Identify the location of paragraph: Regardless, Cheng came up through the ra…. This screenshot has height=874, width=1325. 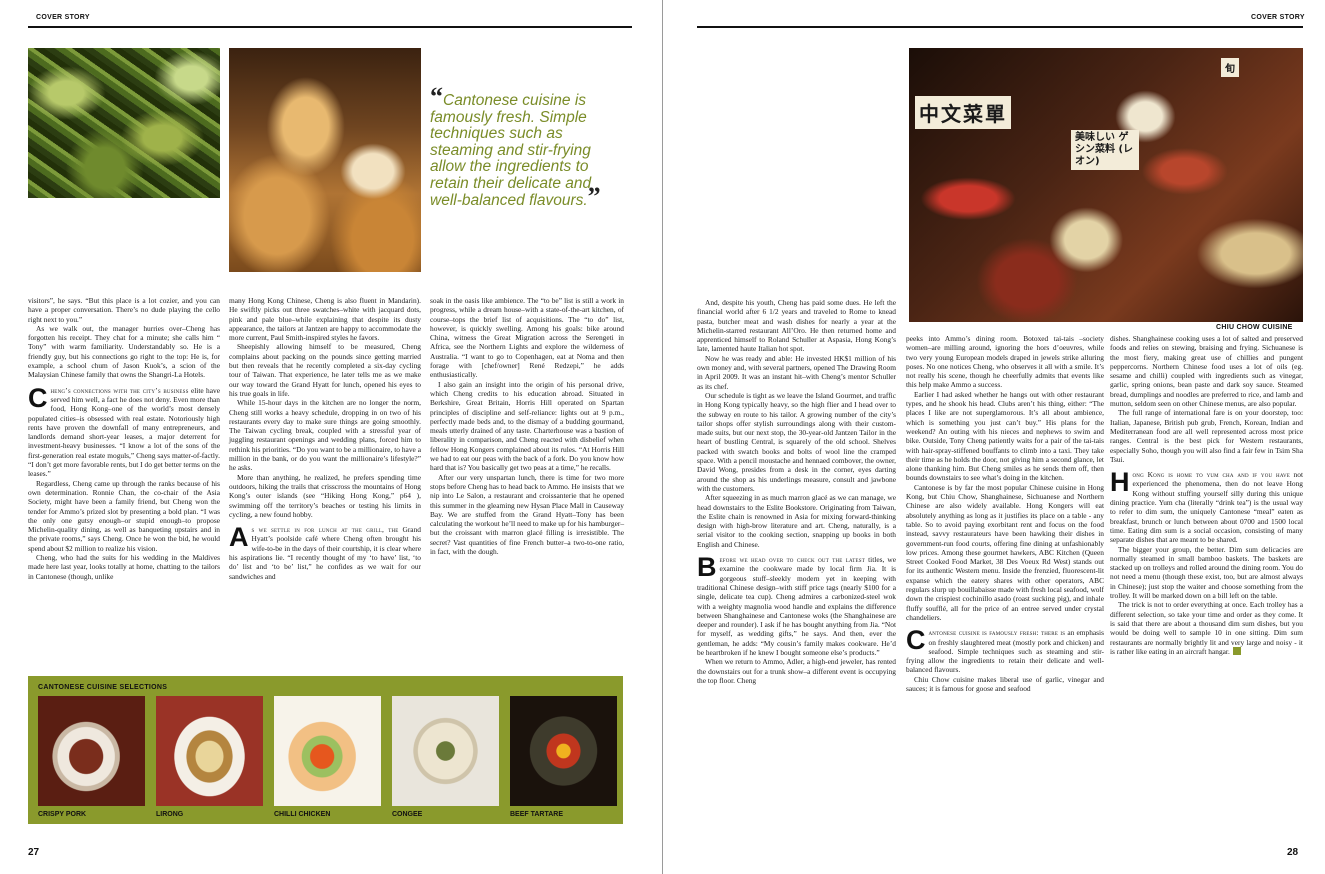
(124, 515).